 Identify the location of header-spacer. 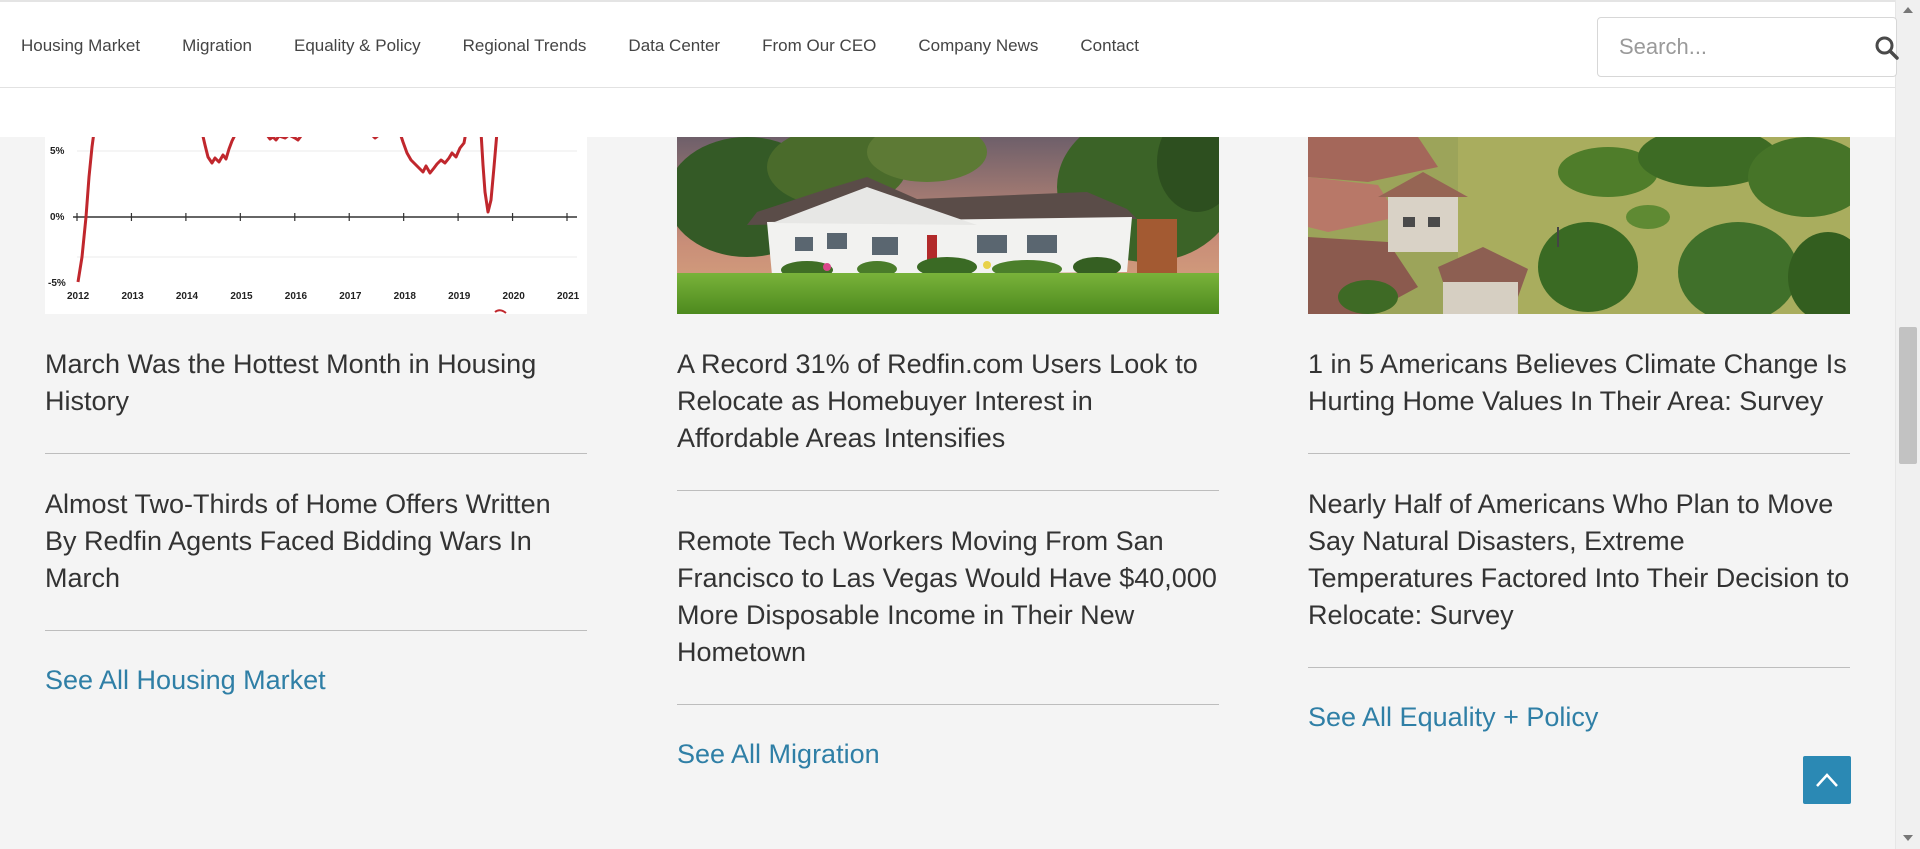
(947, 112).